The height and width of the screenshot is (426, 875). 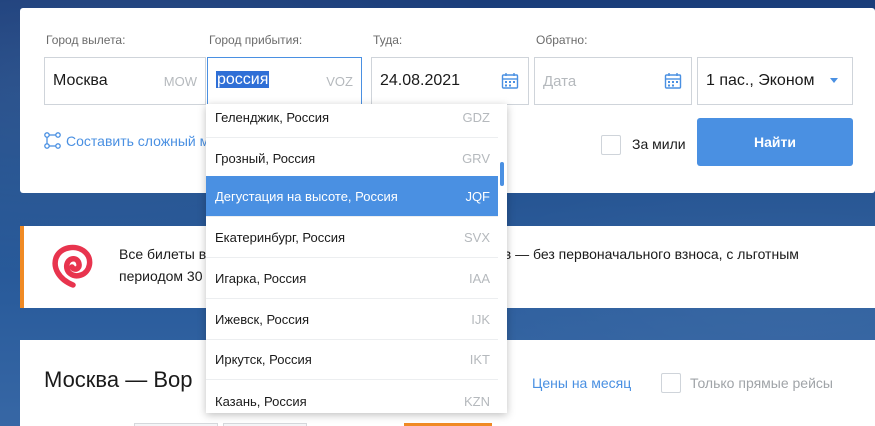 What do you see at coordinates (256, 40) in the screenshot?
I see `to-label: Город прибытия:` at bounding box center [256, 40].